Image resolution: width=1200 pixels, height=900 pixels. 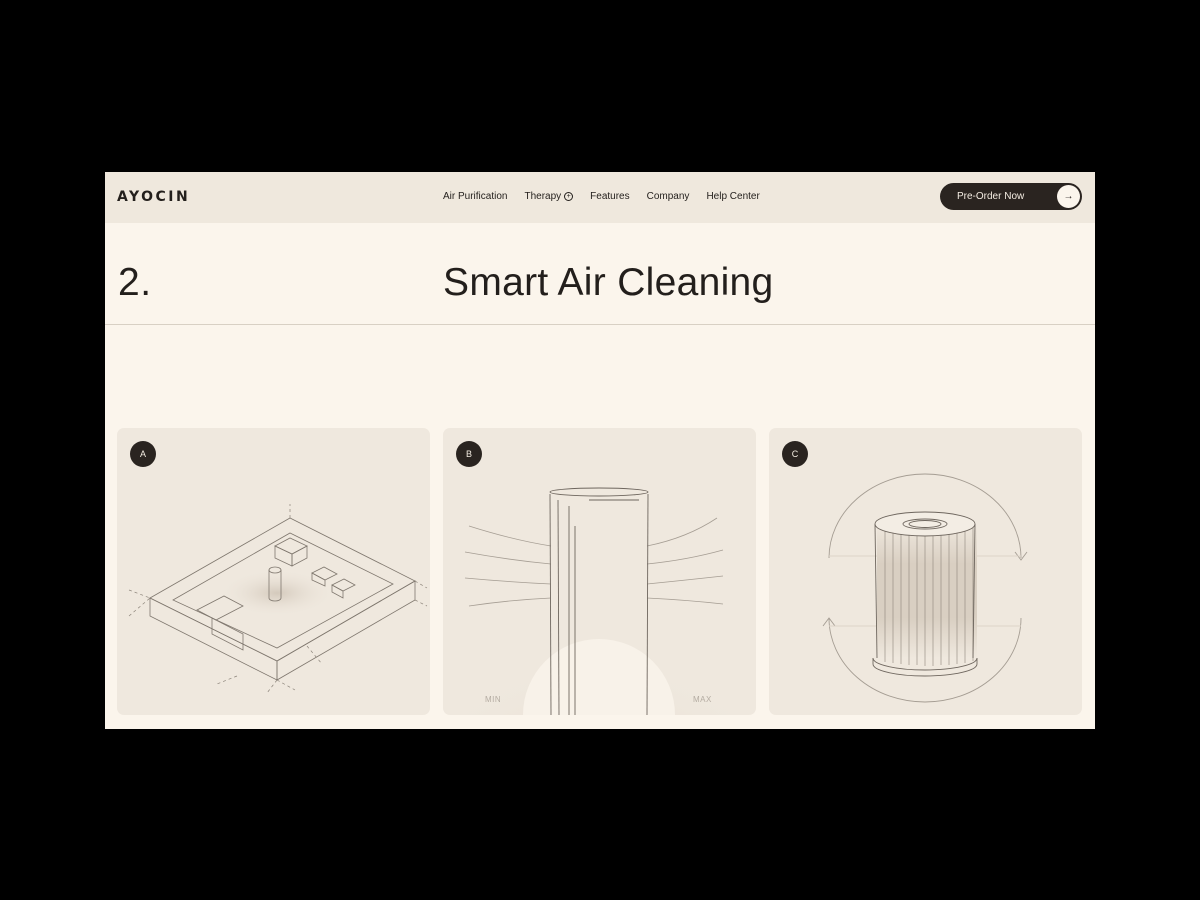 I want to click on nav-item-therapy: Therapy +, so click(x=549, y=196).